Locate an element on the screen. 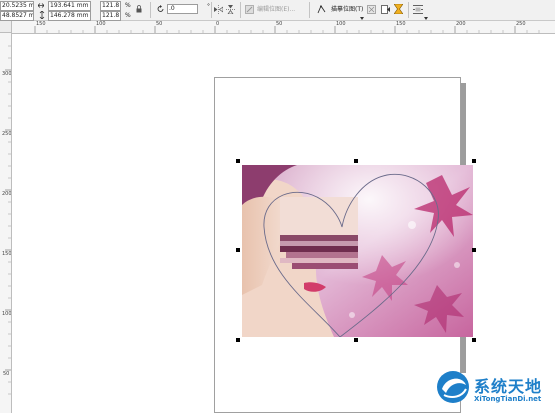 This screenshot has width=555, height=413. h-ruler-label: 200 is located at coordinates (461, 24).